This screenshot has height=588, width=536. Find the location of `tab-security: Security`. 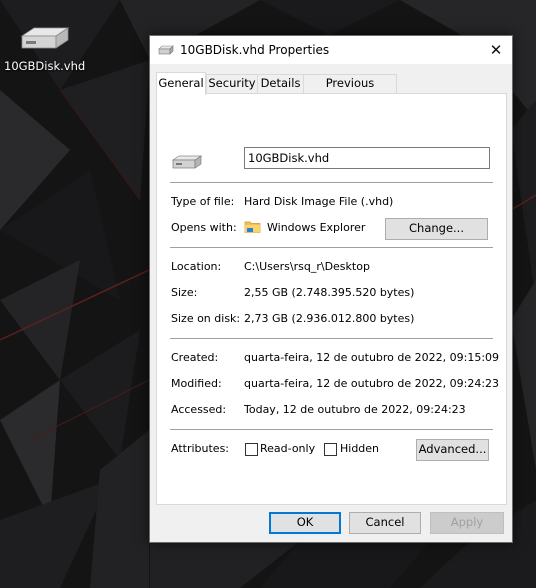

tab-security: Security is located at coordinates (232, 83).